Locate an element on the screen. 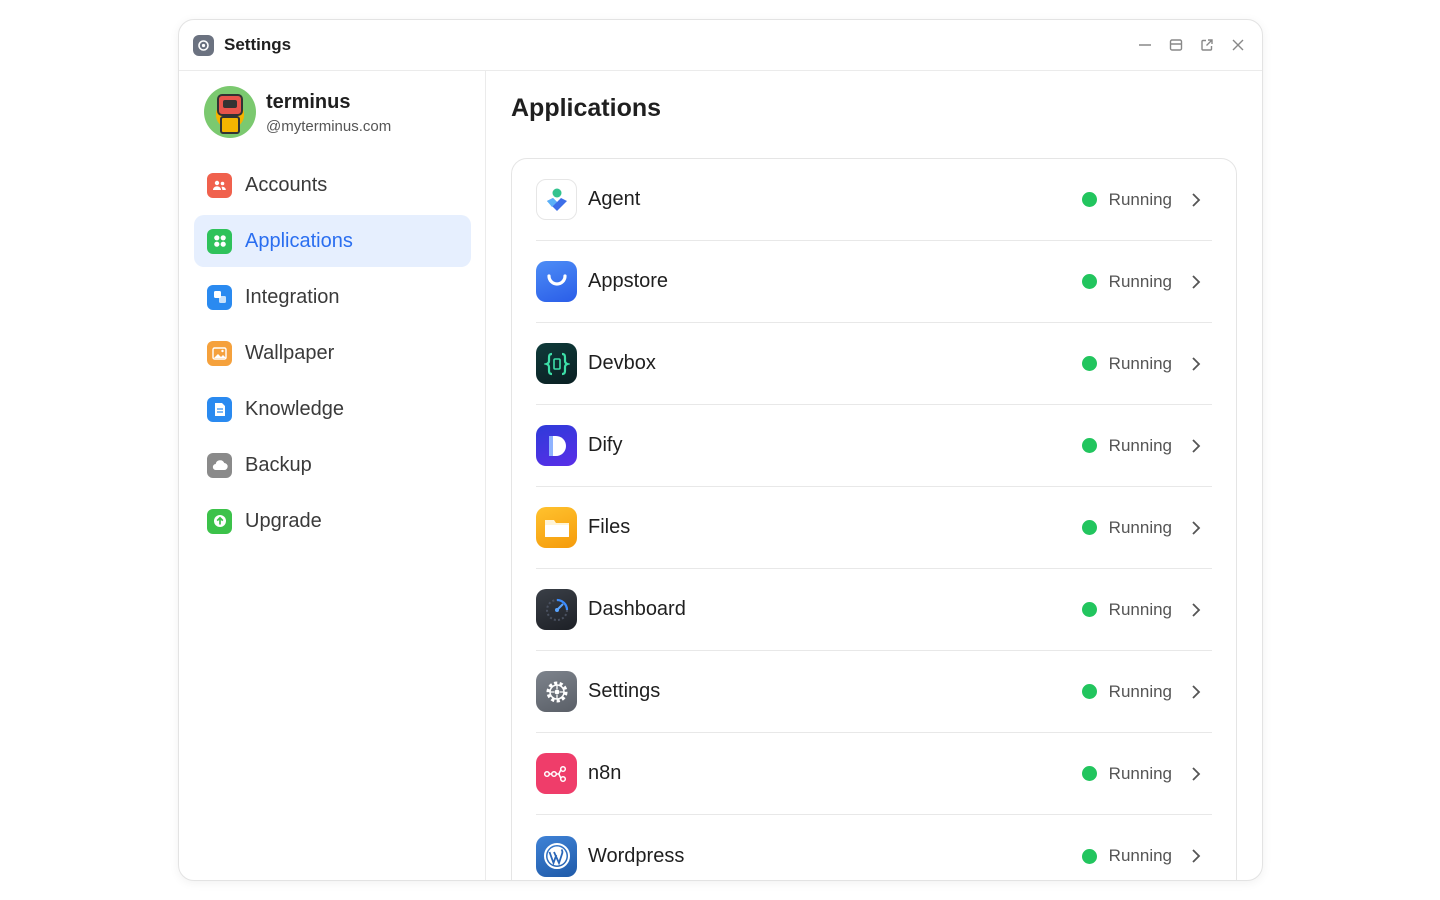 Image resolution: width=1440 pixels, height=900 pixels. sidebar-item-label: Wallpaper is located at coordinates (290, 352).